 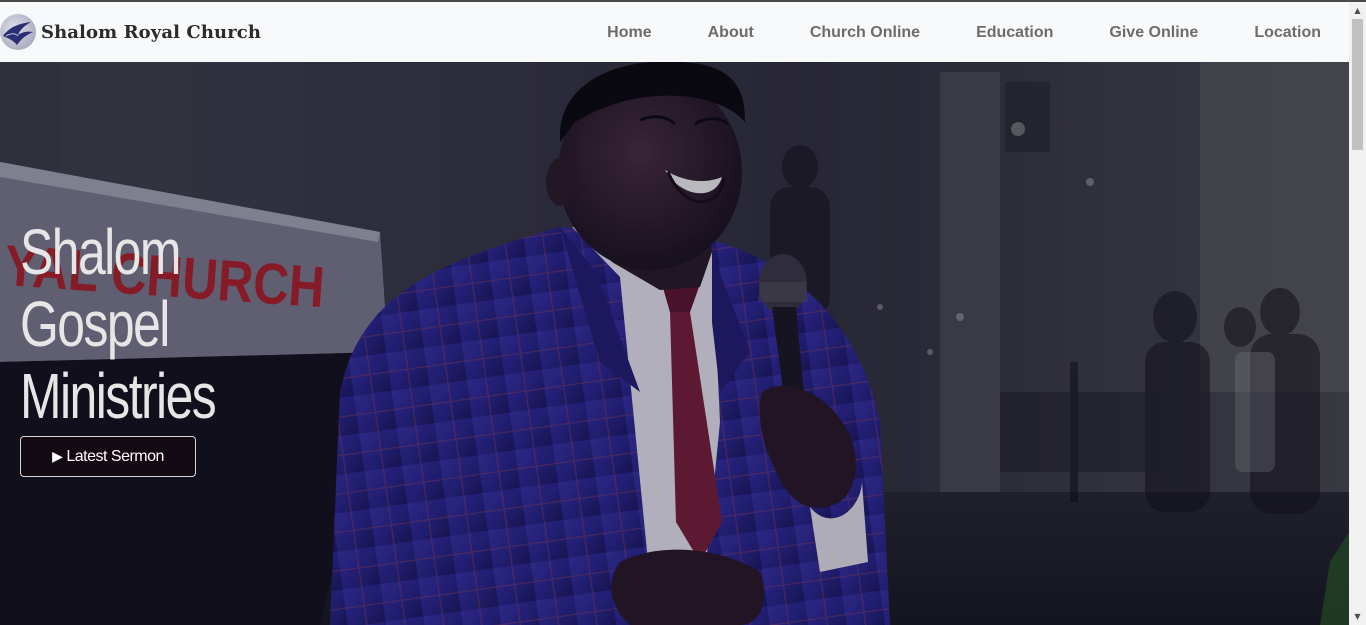 I want to click on nav-item-education: Education, so click(x=1014, y=32).